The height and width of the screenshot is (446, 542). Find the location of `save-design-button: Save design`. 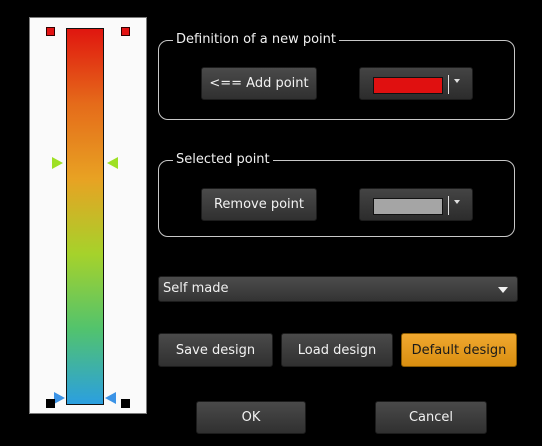

save-design-button: Save design is located at coordinates (215, 350).